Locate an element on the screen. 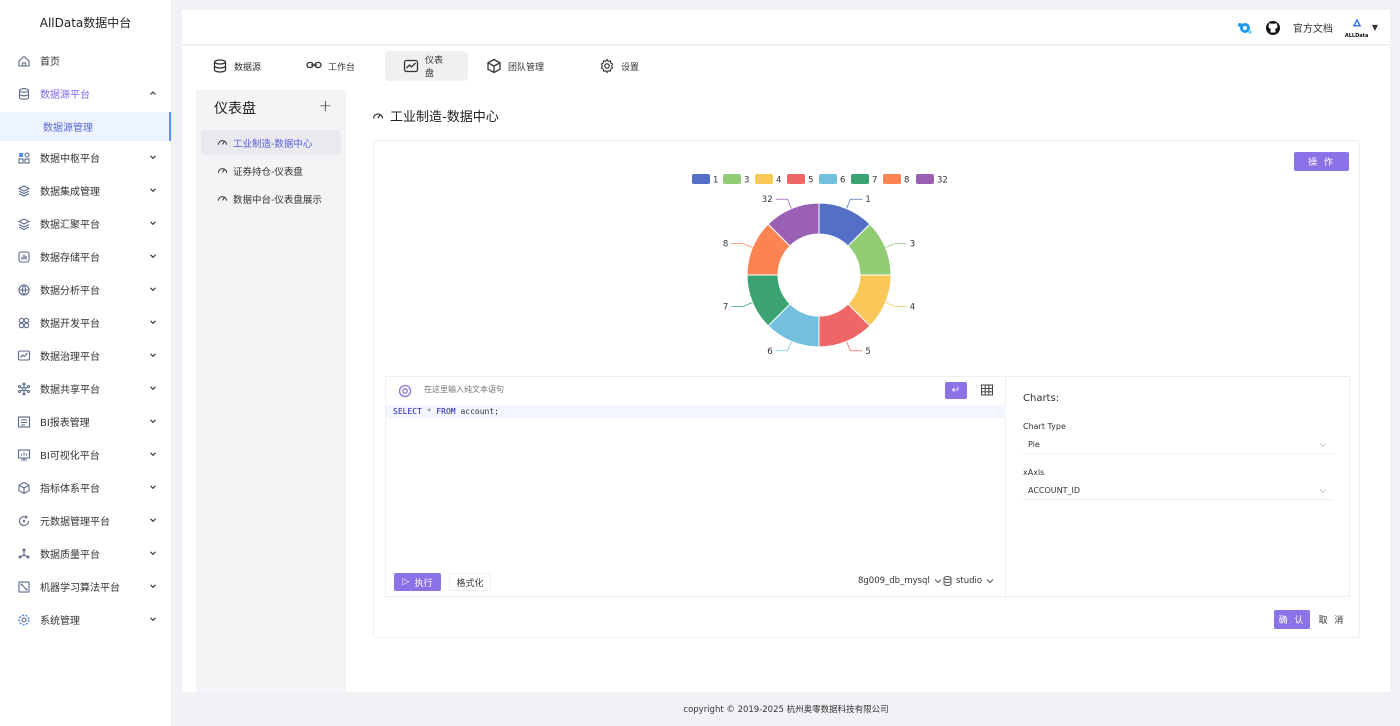  prompt-input is located at coordinates (624, 389).